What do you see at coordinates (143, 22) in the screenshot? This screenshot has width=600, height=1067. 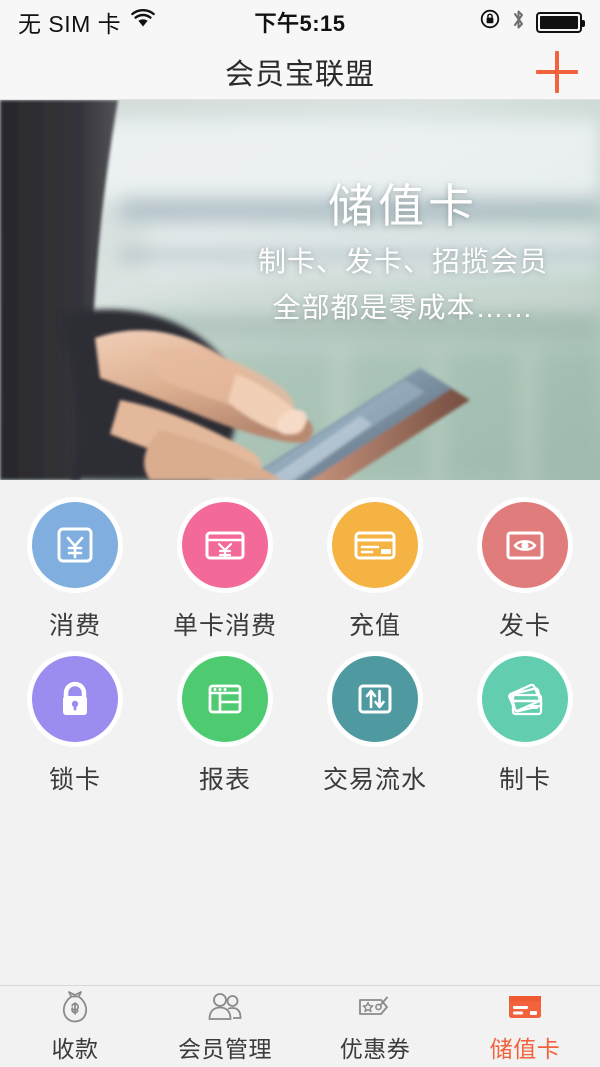 I see `wifi-icon` at bounding box center [143, 22].